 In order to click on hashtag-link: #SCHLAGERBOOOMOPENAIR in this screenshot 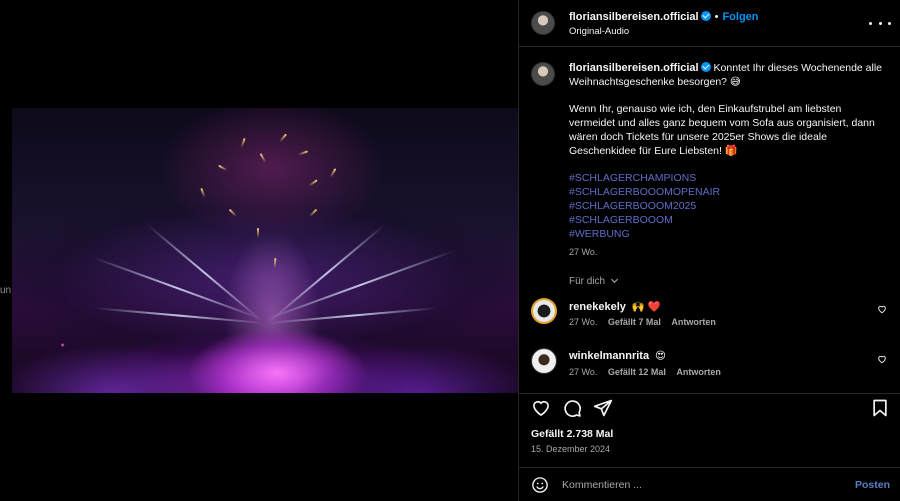, I will do `click(729, 193)`.